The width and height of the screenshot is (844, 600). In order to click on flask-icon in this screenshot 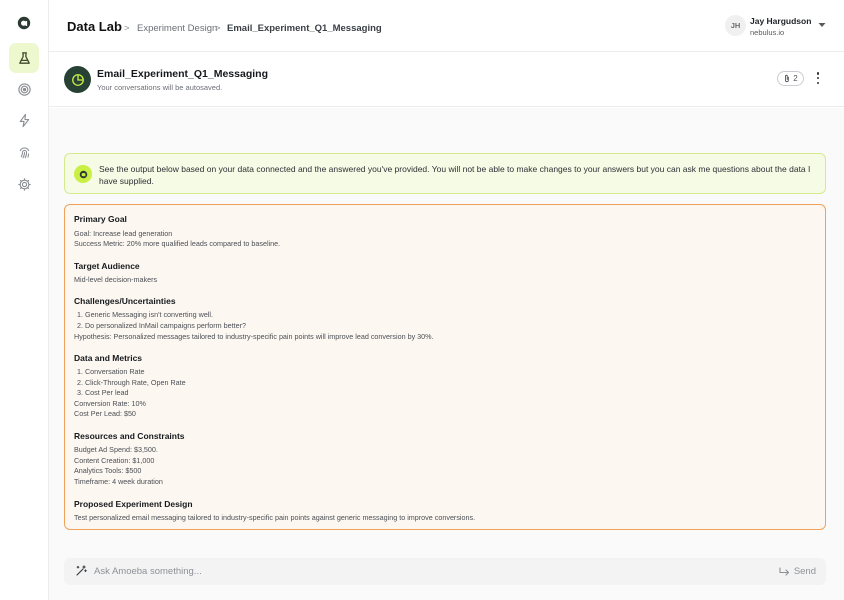, I will do `click(24, 57)`.